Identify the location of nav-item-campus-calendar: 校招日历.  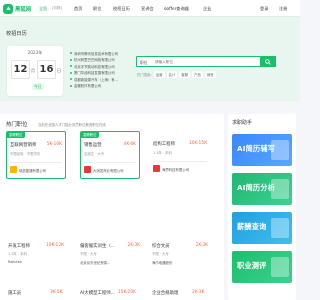
(121, 9).